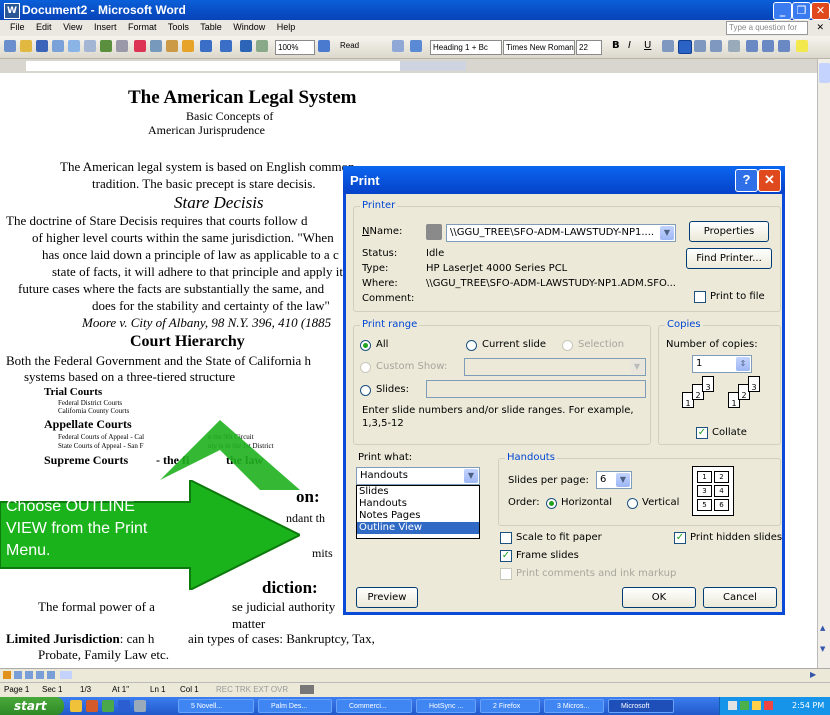  What do you see at coordinates (58, 46) in the screenshot?
I see `permission-icon` at bounding box center [58, 46].